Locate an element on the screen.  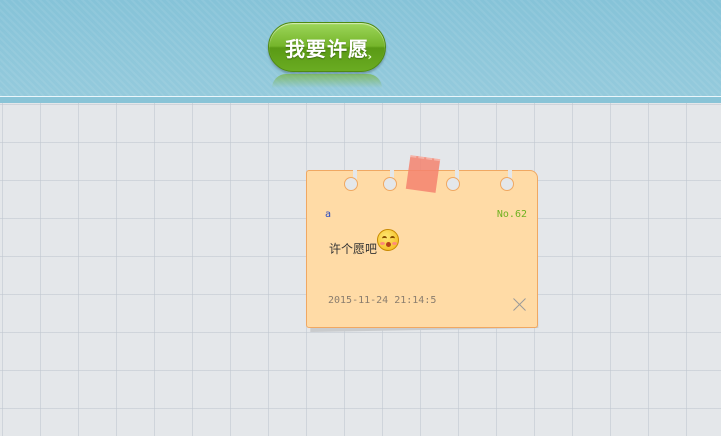
make-wish-button-label: 我要许愿 is located at coordinates (327, 48).